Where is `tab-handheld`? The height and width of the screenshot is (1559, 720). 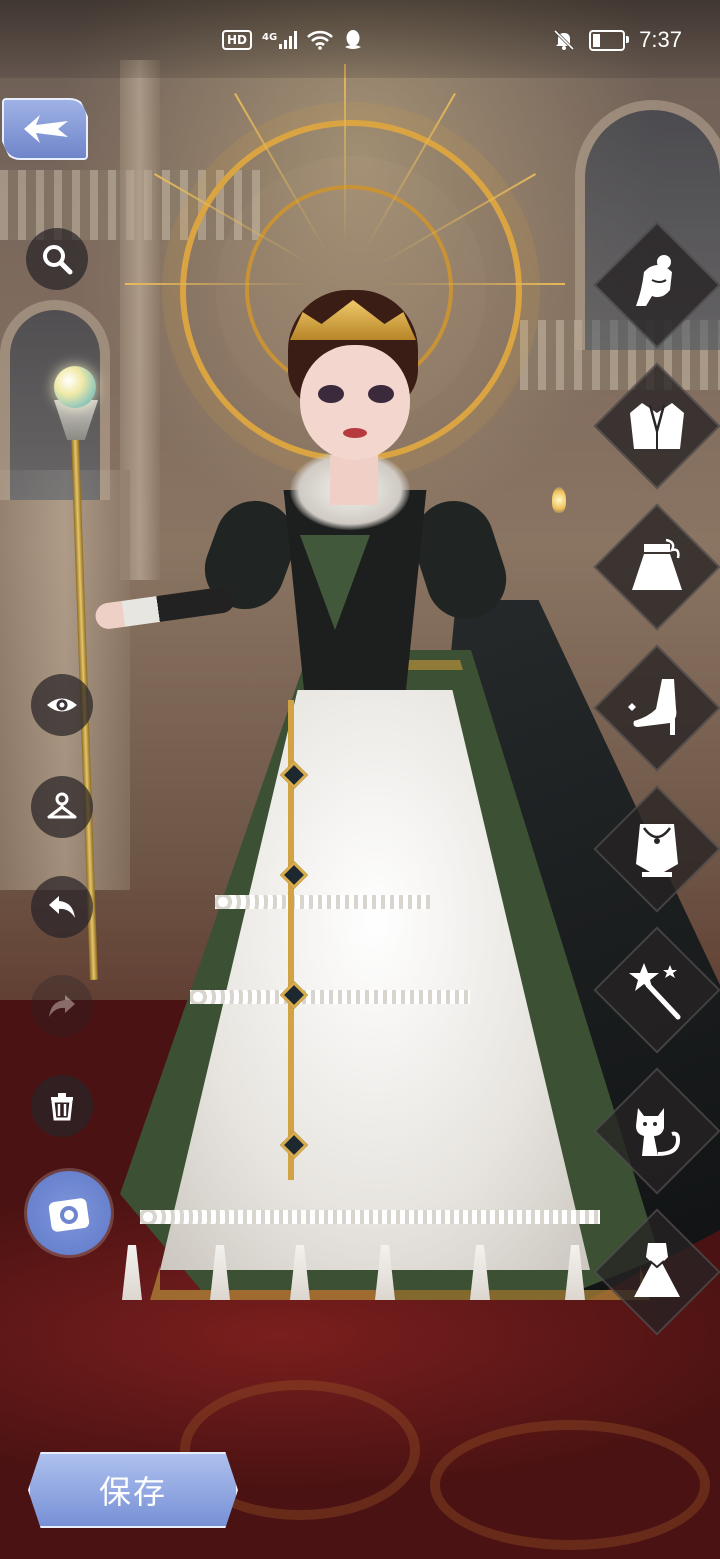
tab-handheld is located at coordinates (656, 990).